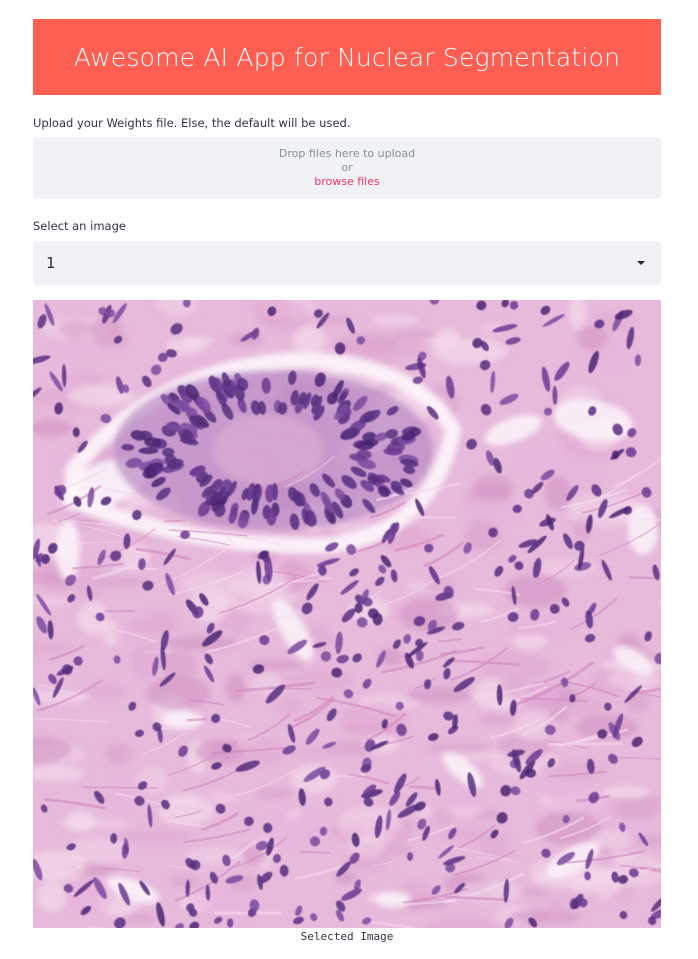  Describe the element at coordinates (347, 182) in the screenshot. I see `browse-files-link: browse files` at that location.